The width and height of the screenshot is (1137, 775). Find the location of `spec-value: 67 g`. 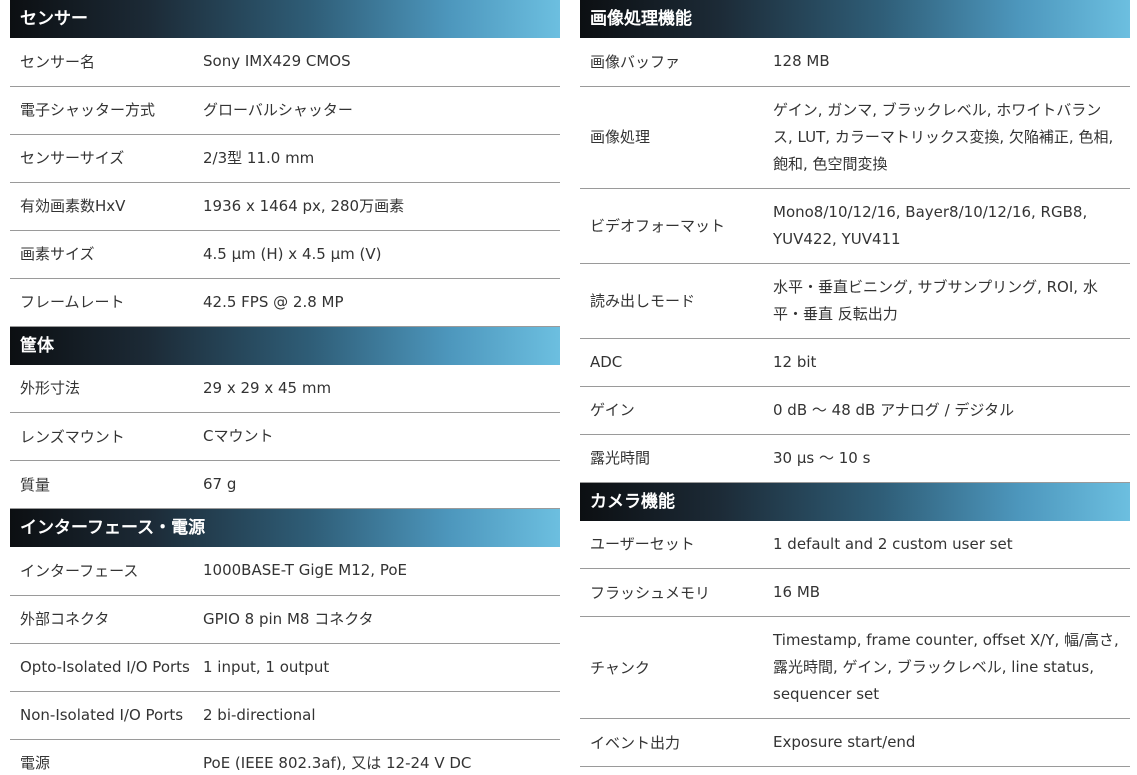

spec-value: 67 g is located at coordinates (381, 484).